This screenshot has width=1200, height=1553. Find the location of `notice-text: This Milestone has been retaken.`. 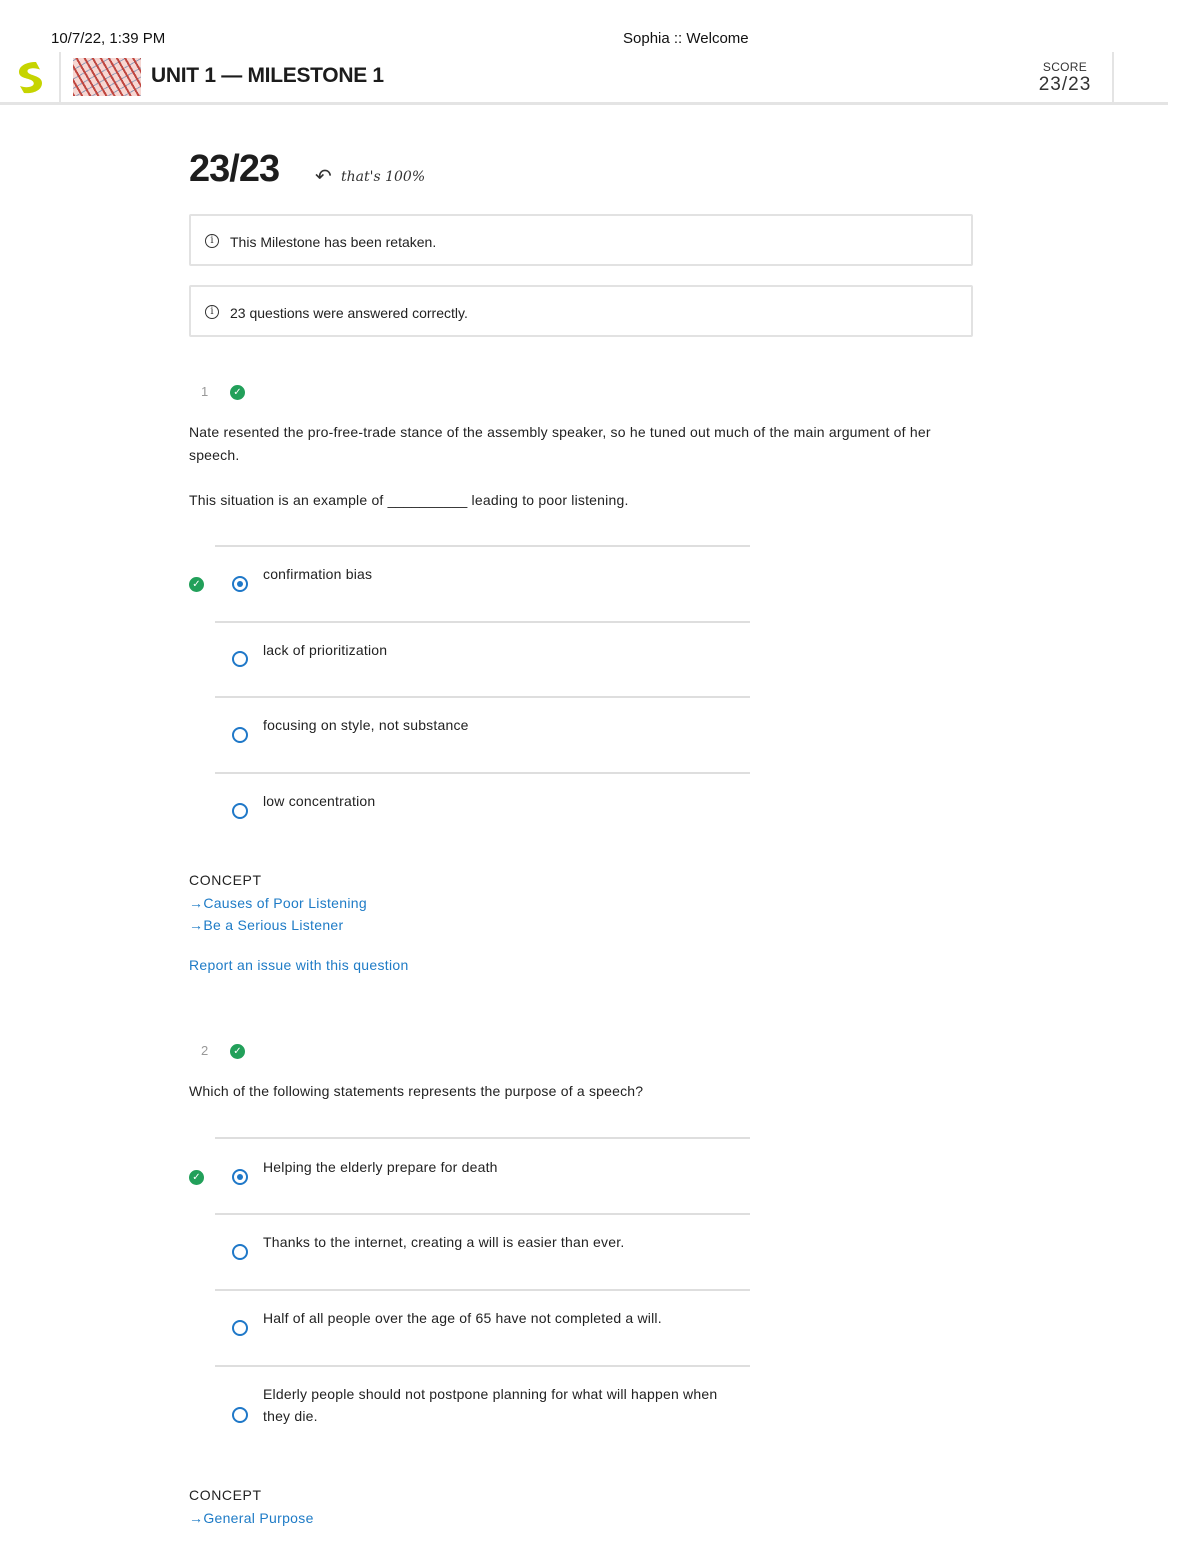

notice-text: This Milestone has been retaken. is located at coordinates (333, 242).